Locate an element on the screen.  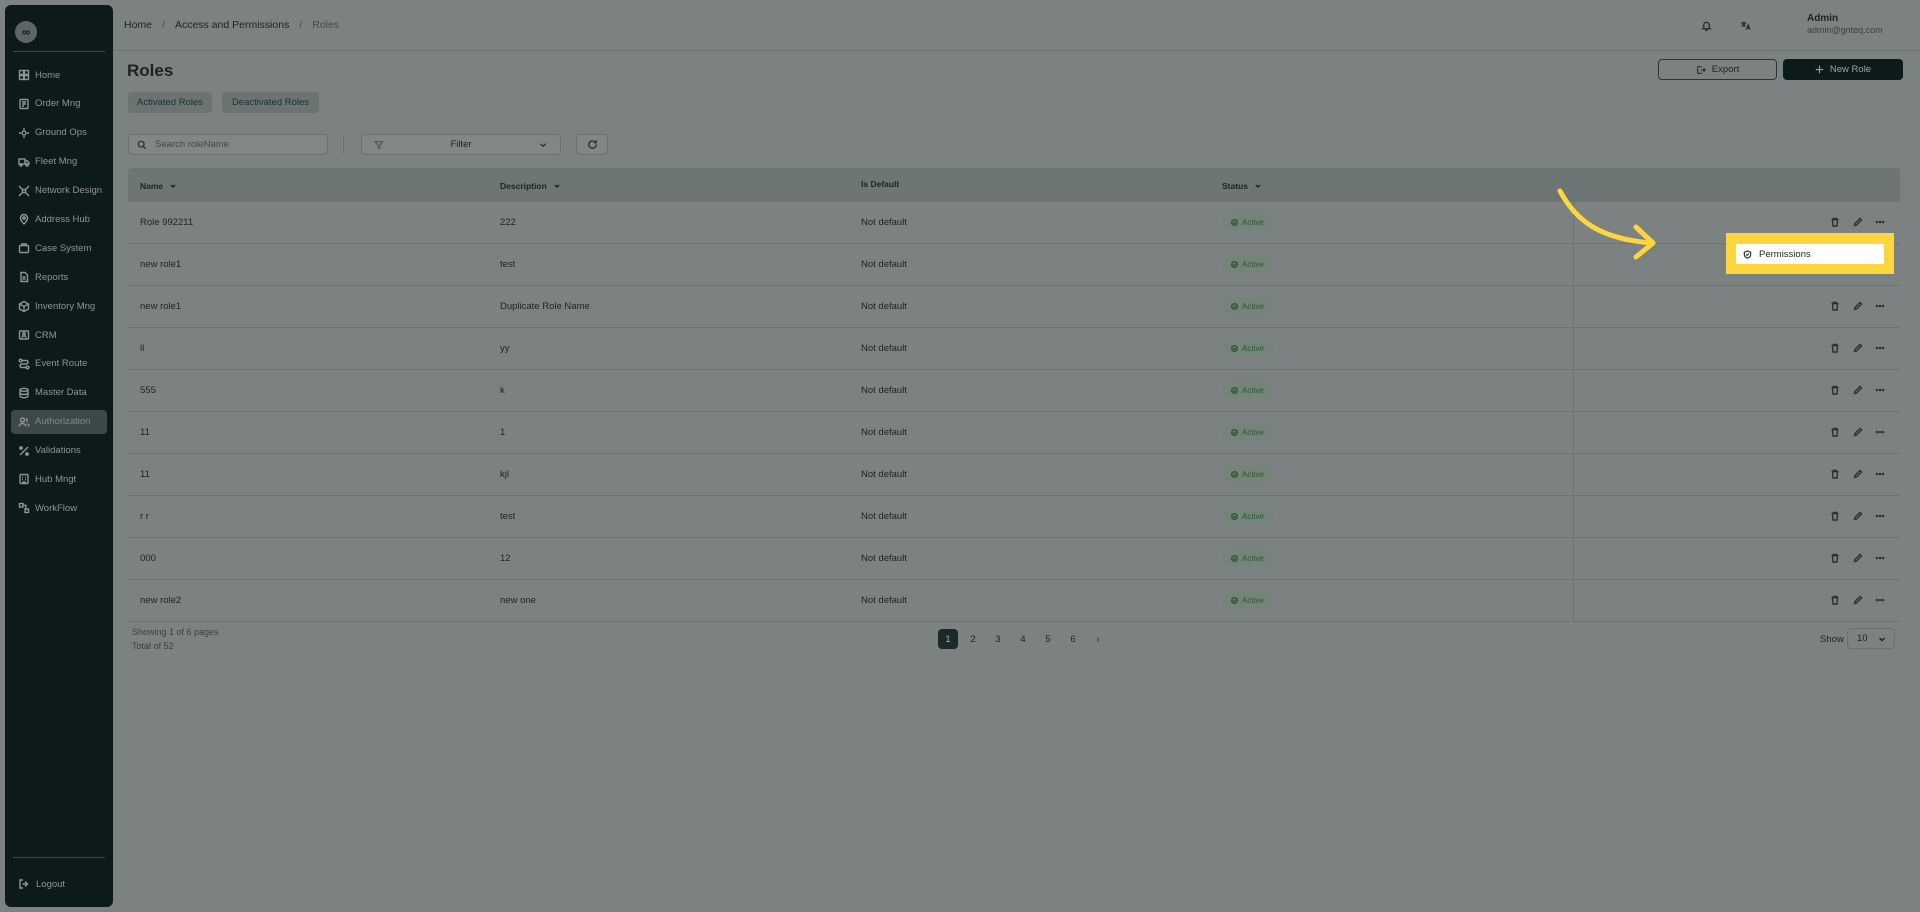
column-divider is located at coordinates (1573, 348).